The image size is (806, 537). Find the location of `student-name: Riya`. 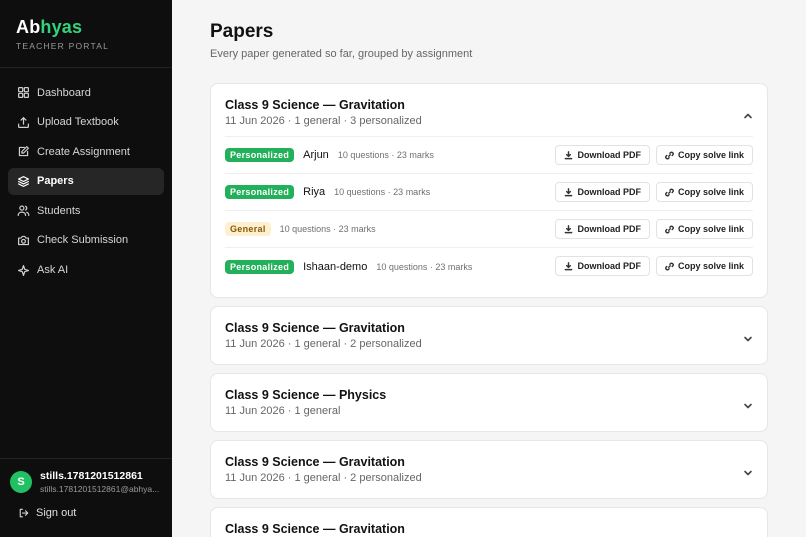

student-name: Riya is located at coordinates (314, 192).